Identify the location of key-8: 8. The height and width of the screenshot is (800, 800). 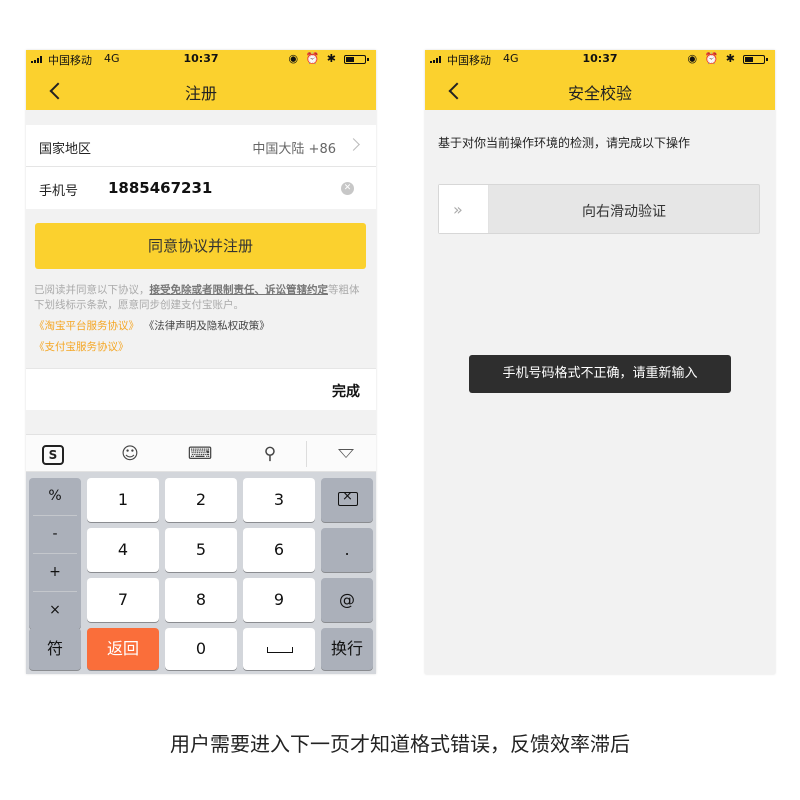
(201, 600).